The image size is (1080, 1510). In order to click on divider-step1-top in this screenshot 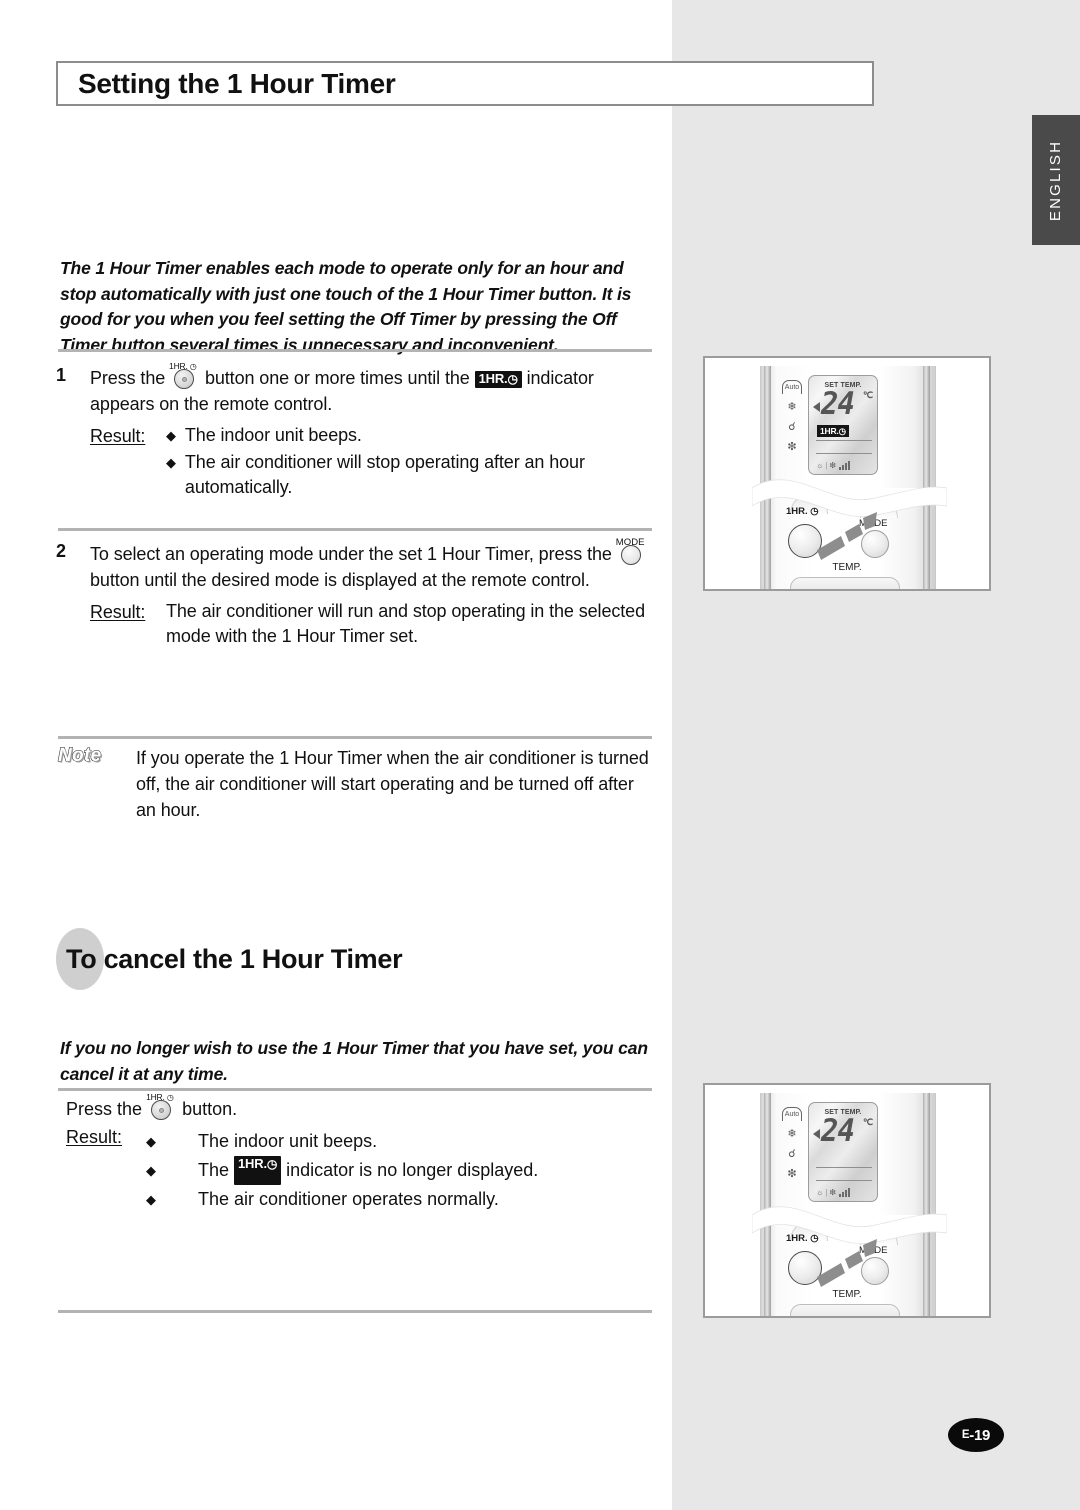, I will do `click(355, 350)`.